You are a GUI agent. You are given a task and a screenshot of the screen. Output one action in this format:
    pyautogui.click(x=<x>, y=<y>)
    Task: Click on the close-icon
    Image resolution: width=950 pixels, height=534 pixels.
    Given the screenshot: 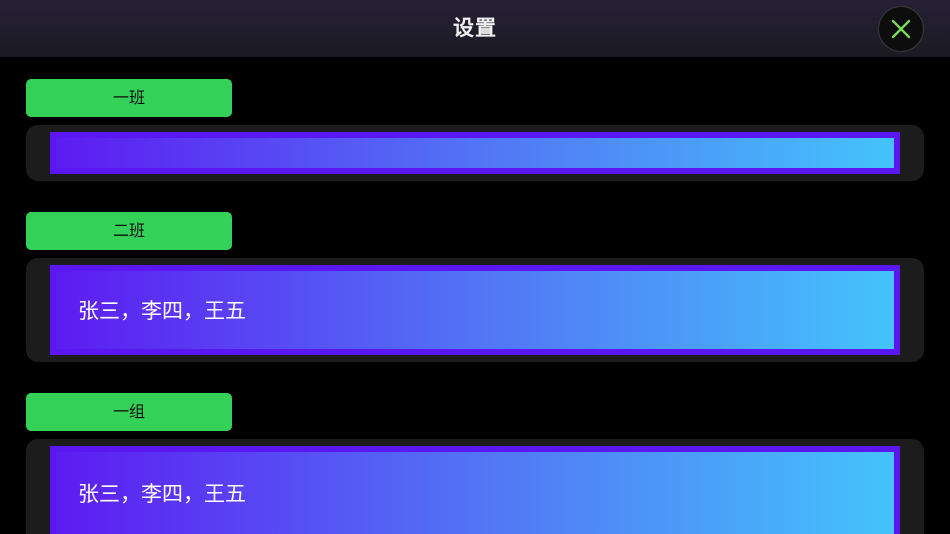 What is the action you would take?
    pyautogui.click(x=901, y=29)
    